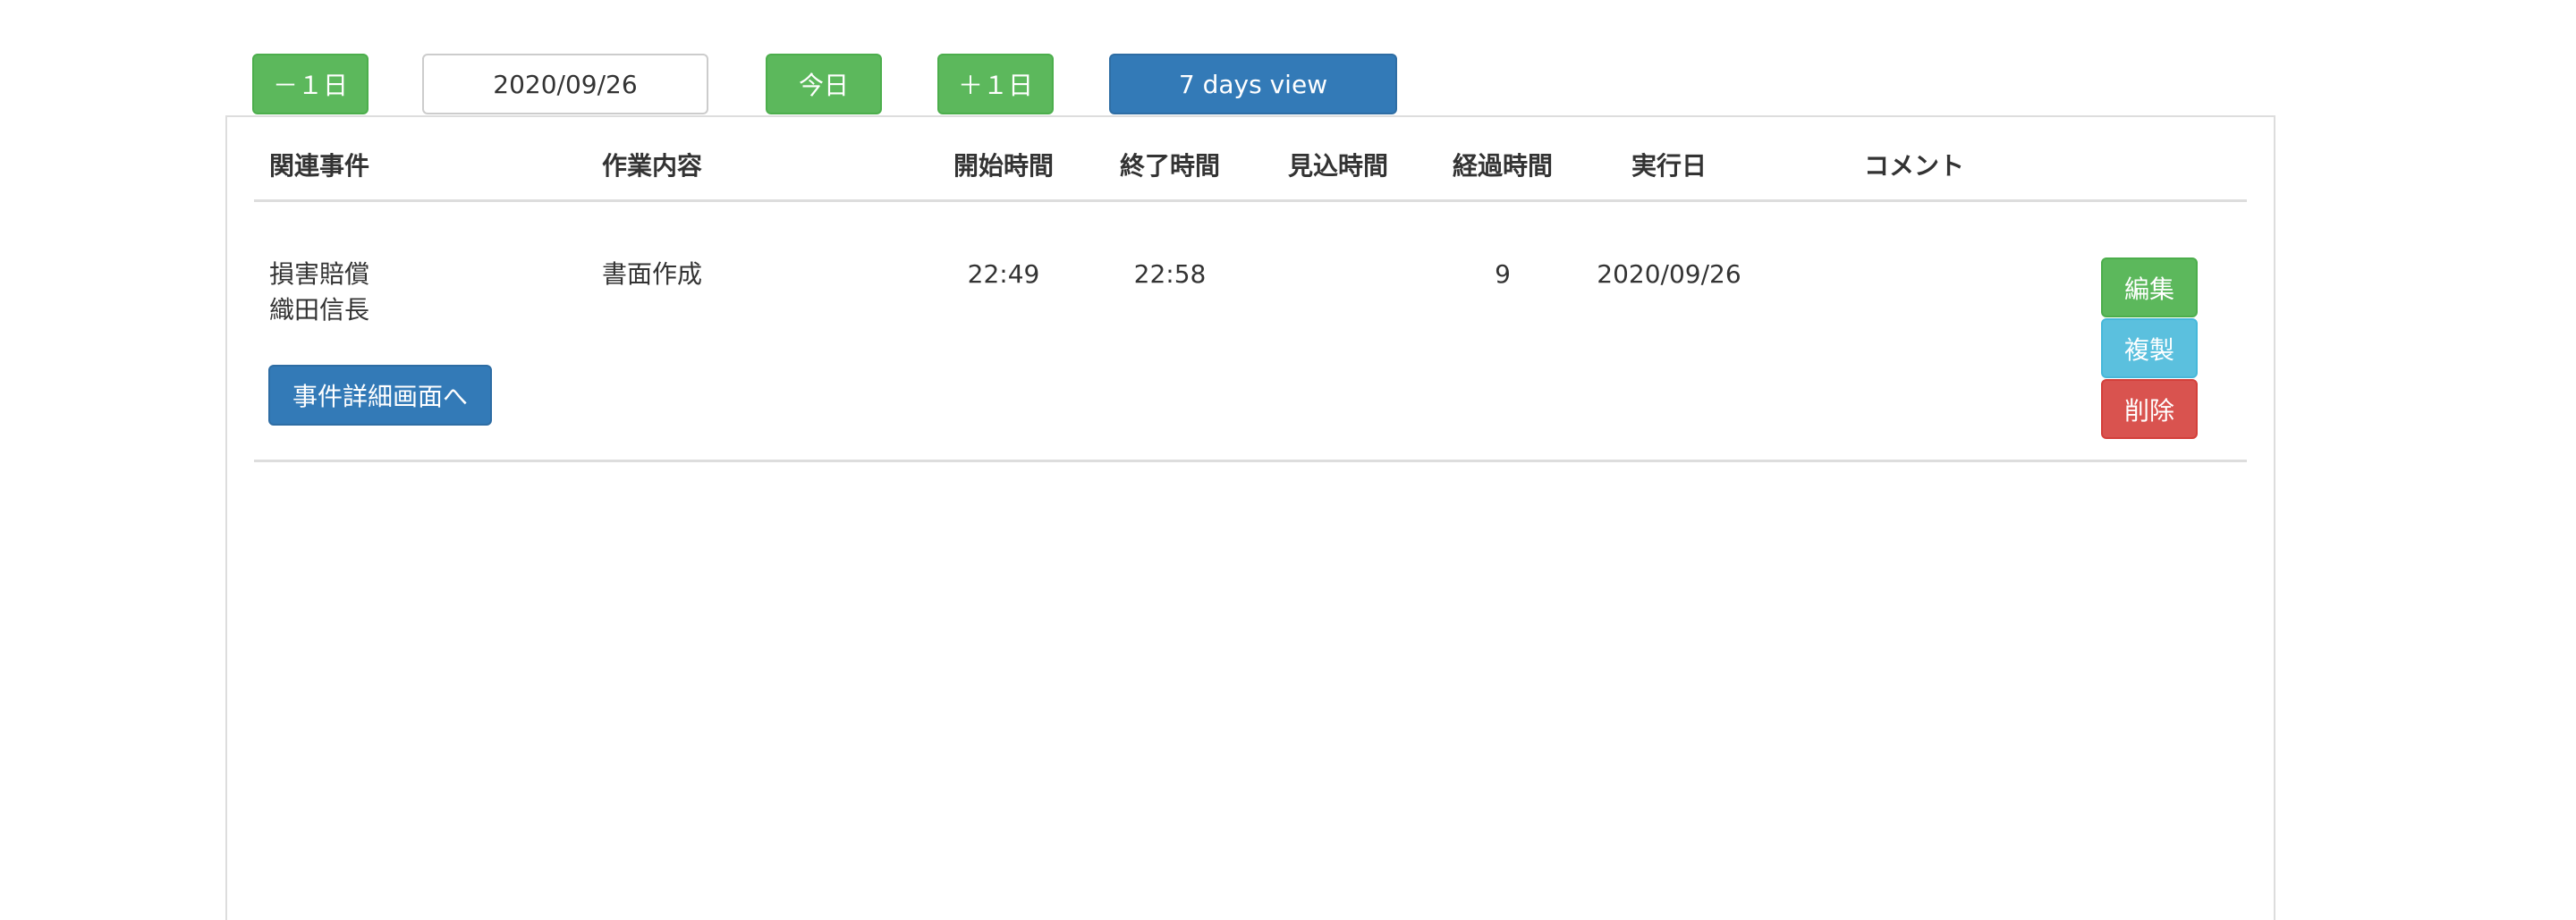 Image resolution: width=2576 pixels, height=920 pixels. What do you see at coordinates (1669, 166) in the screenshot?
I see `header-execution-date: 実行日` at bounding box center [1669, 166].